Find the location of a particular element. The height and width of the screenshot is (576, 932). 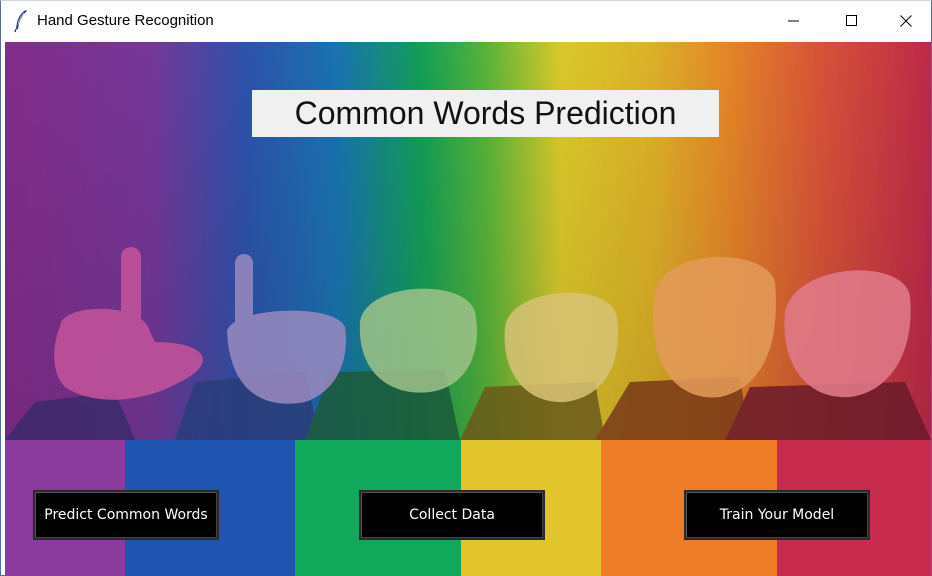

minimize-button is located at coordinates (794, 21).